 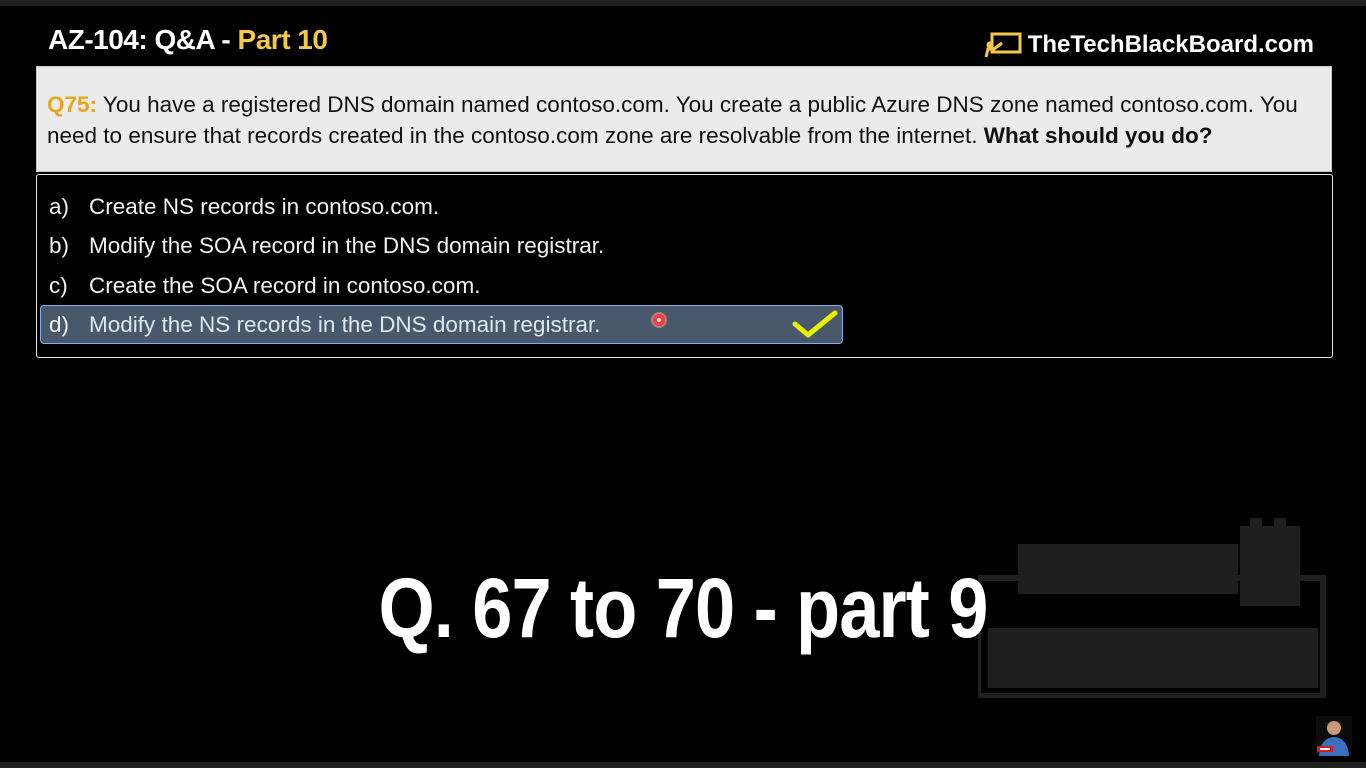 I want to click on title-course: AZ-104: Q&A, so click(x=131, y=39).